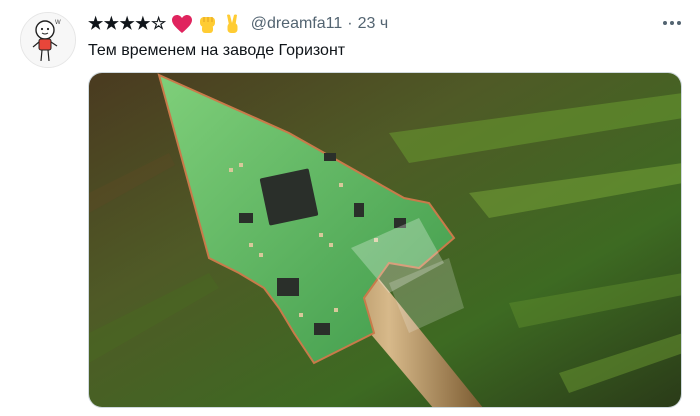 This screenshot has width=700, height=416. I want to click on tweet-text: Тем временем на заводе Горизонт, so click(217, 50).